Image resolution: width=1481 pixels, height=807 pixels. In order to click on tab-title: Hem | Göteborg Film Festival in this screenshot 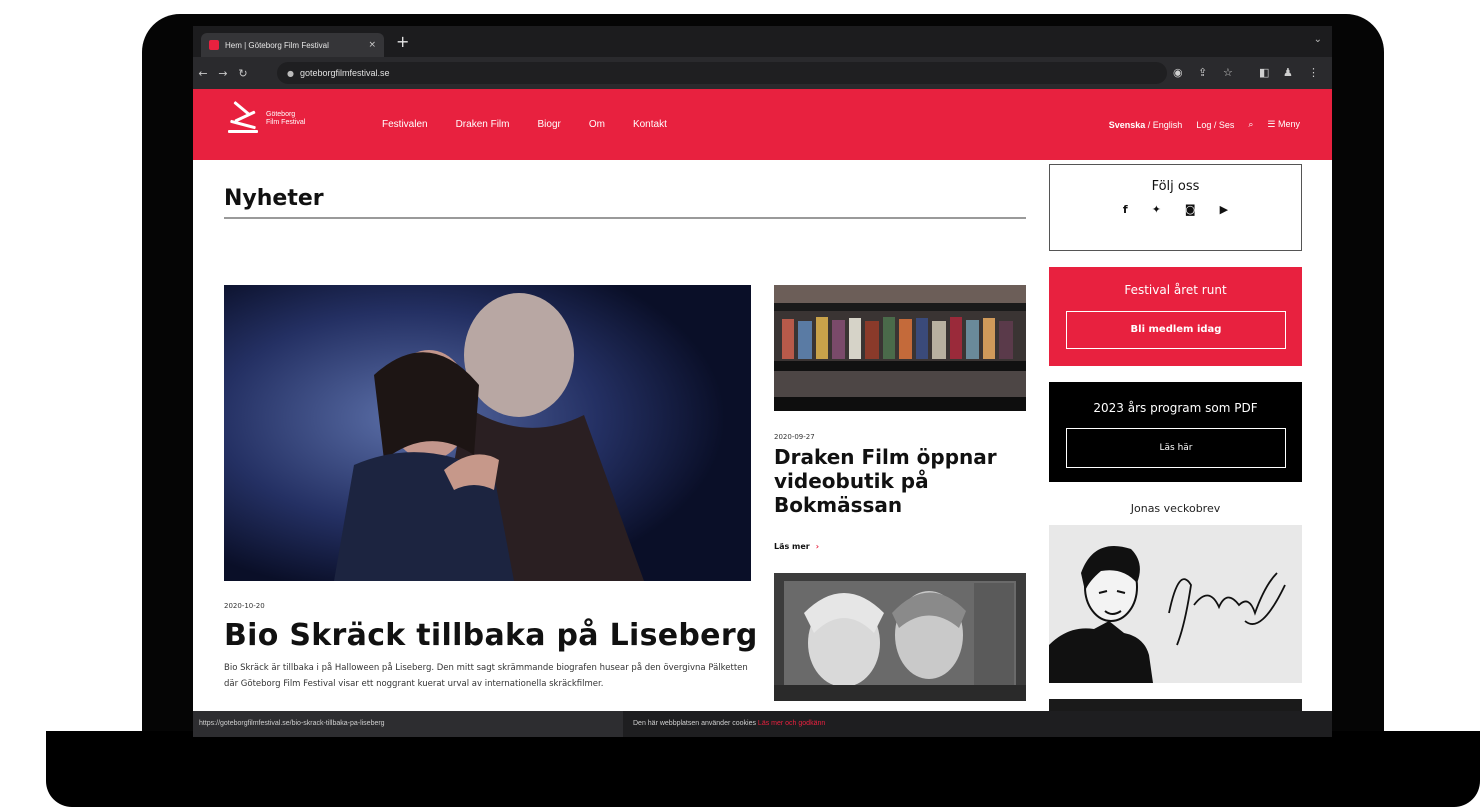, I will do `click(277, 45)`.